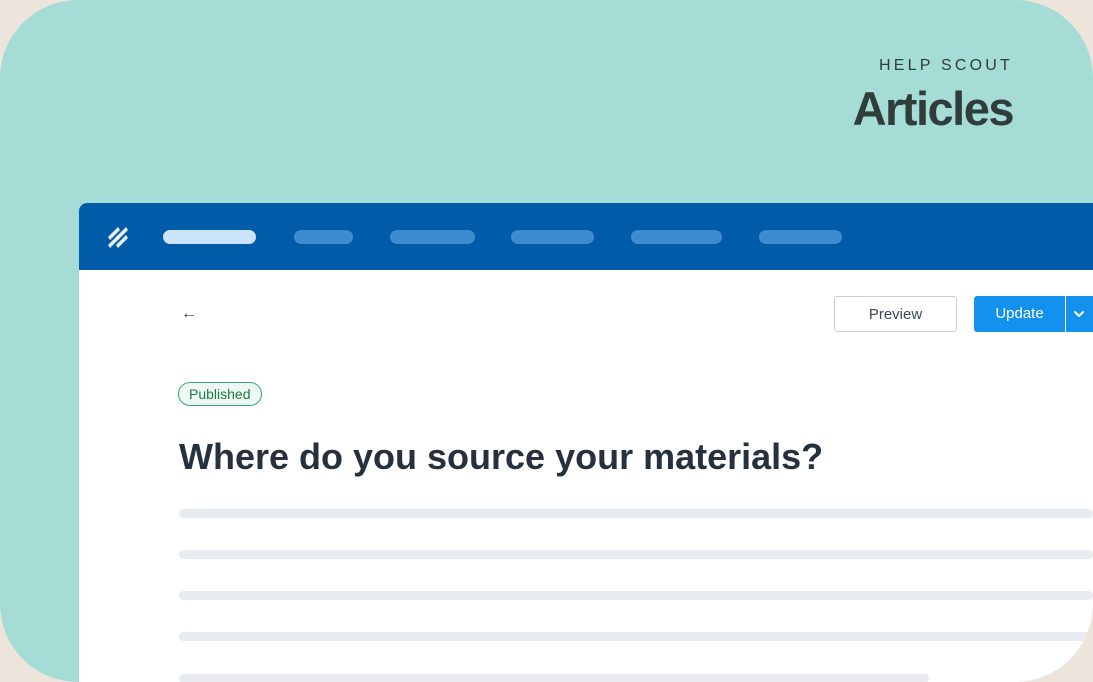 The image size is (1093, 682). I want to click on back-button: ←, so click(190, 314).